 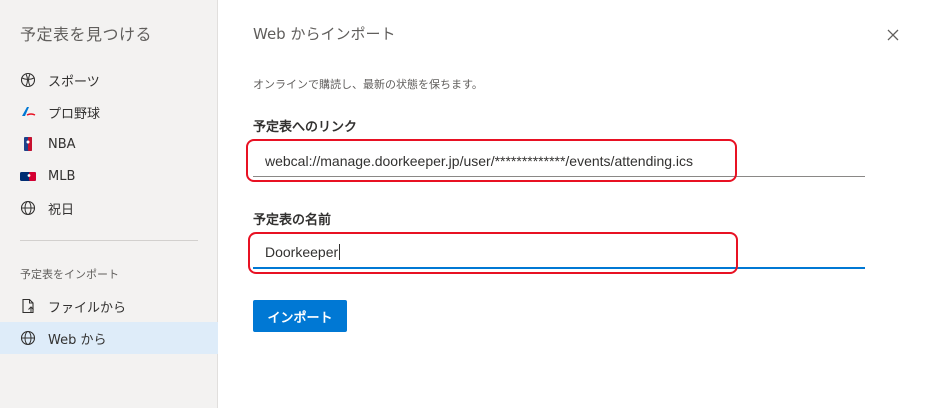 What do you see at coordinates (74, 82) in the screenshot?
I see `sidebar-item-label: スポーツ` at bounding box center [74, 82].